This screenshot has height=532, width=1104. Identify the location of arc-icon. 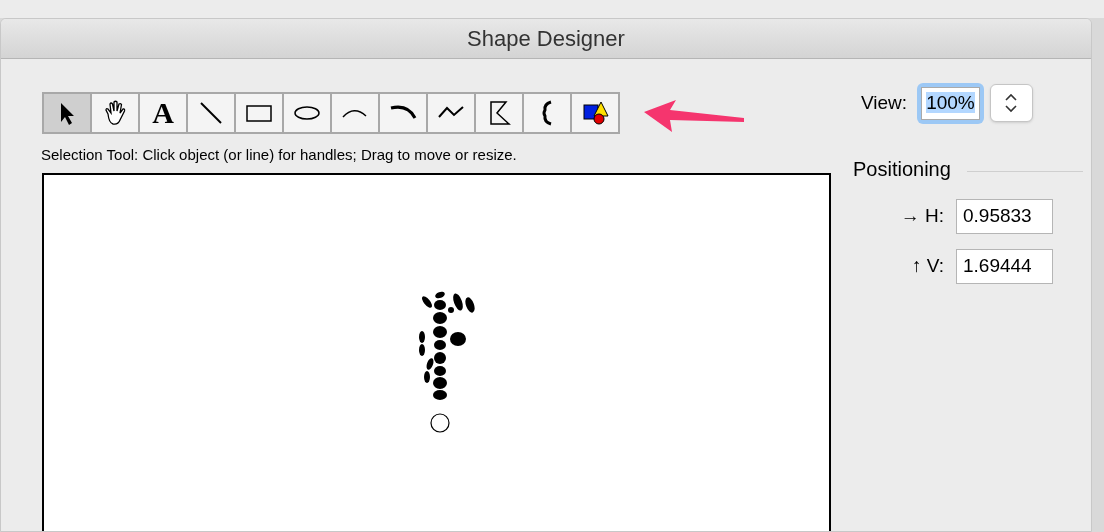
(355, 113).